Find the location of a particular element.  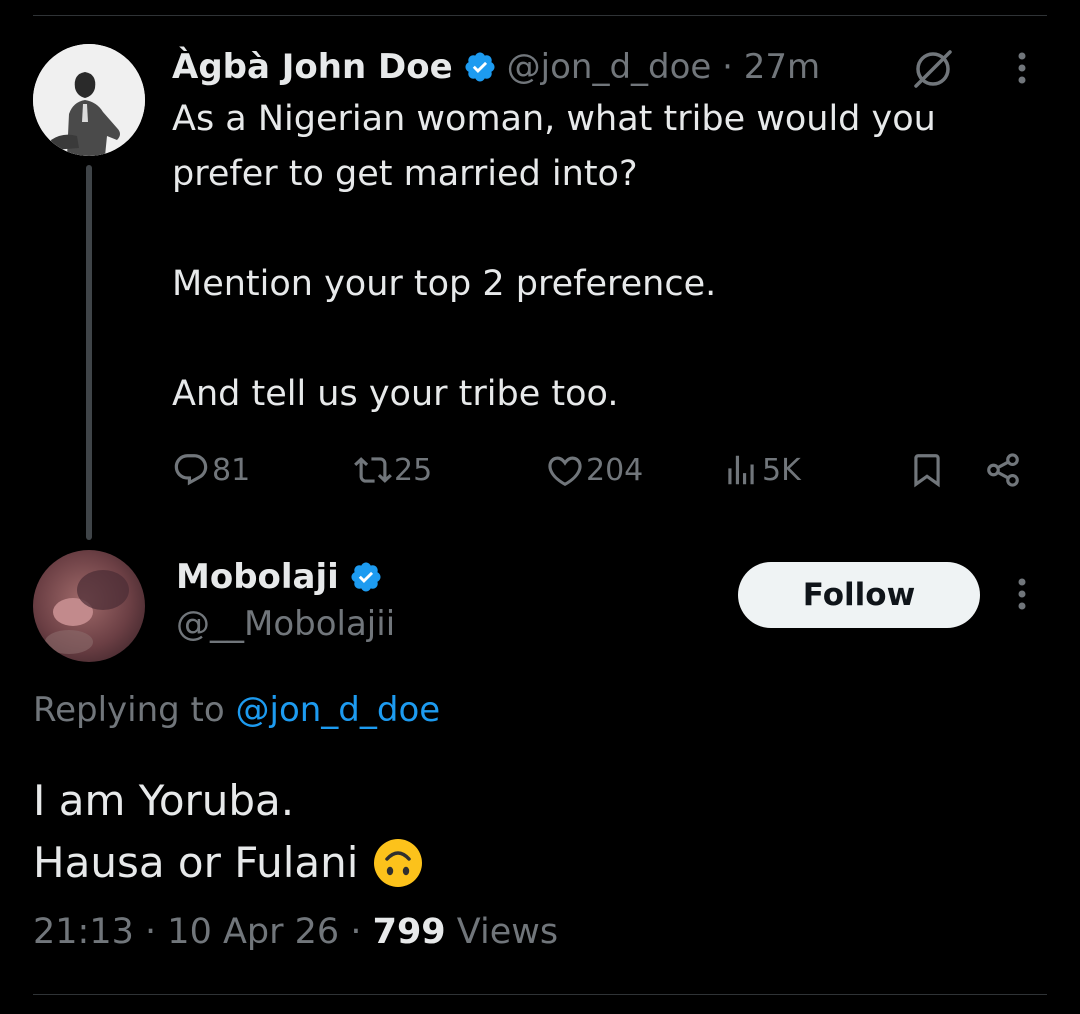

reply-time: 21:13 is located at coordinates (83, 932).